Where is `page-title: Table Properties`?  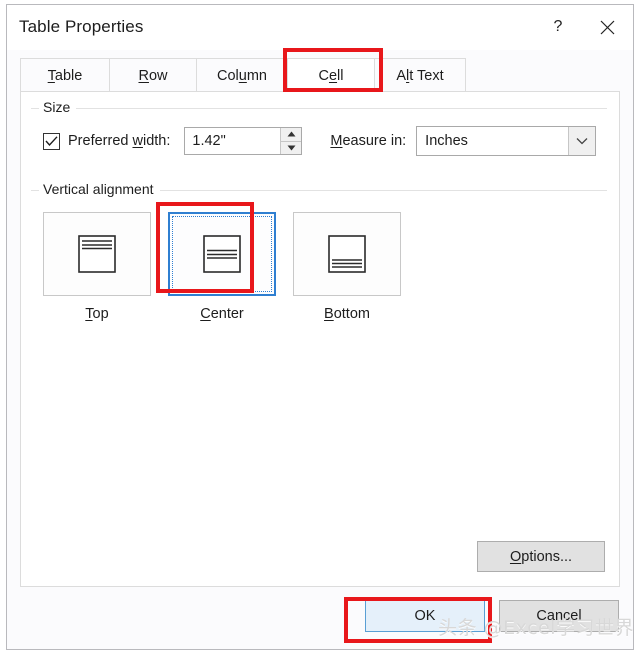
page-title: Table Properties is located at coordinates (81, 26).